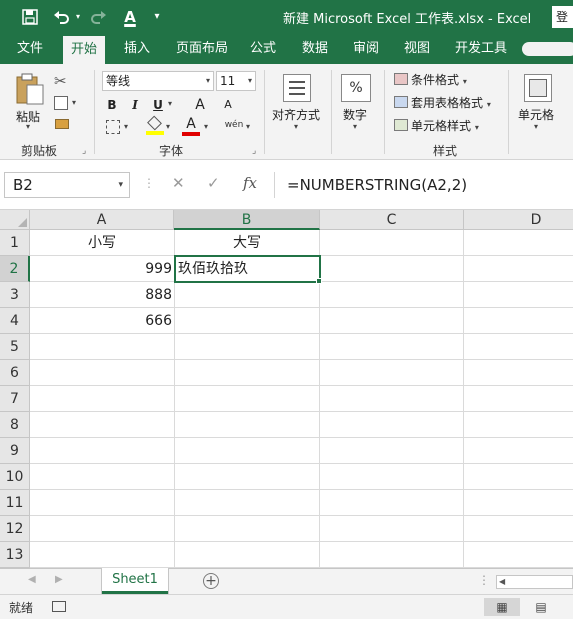  I want to click on next-sheet-icon: ▶, so click(59, 579).